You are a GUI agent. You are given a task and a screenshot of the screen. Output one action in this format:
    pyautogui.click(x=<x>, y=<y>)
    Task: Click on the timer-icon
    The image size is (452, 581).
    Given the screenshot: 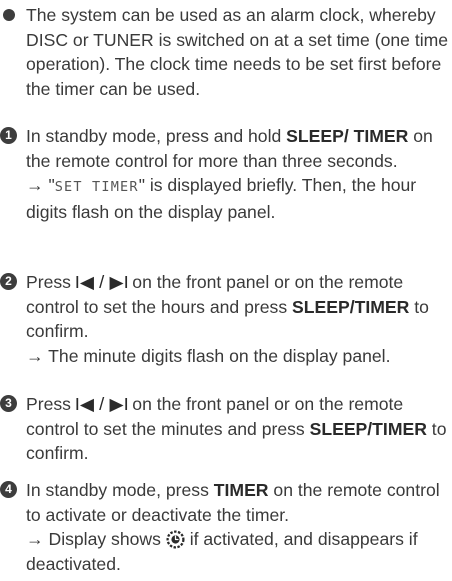 What is the action you would take?
    pyautogui.click(x=175, y=539)
    